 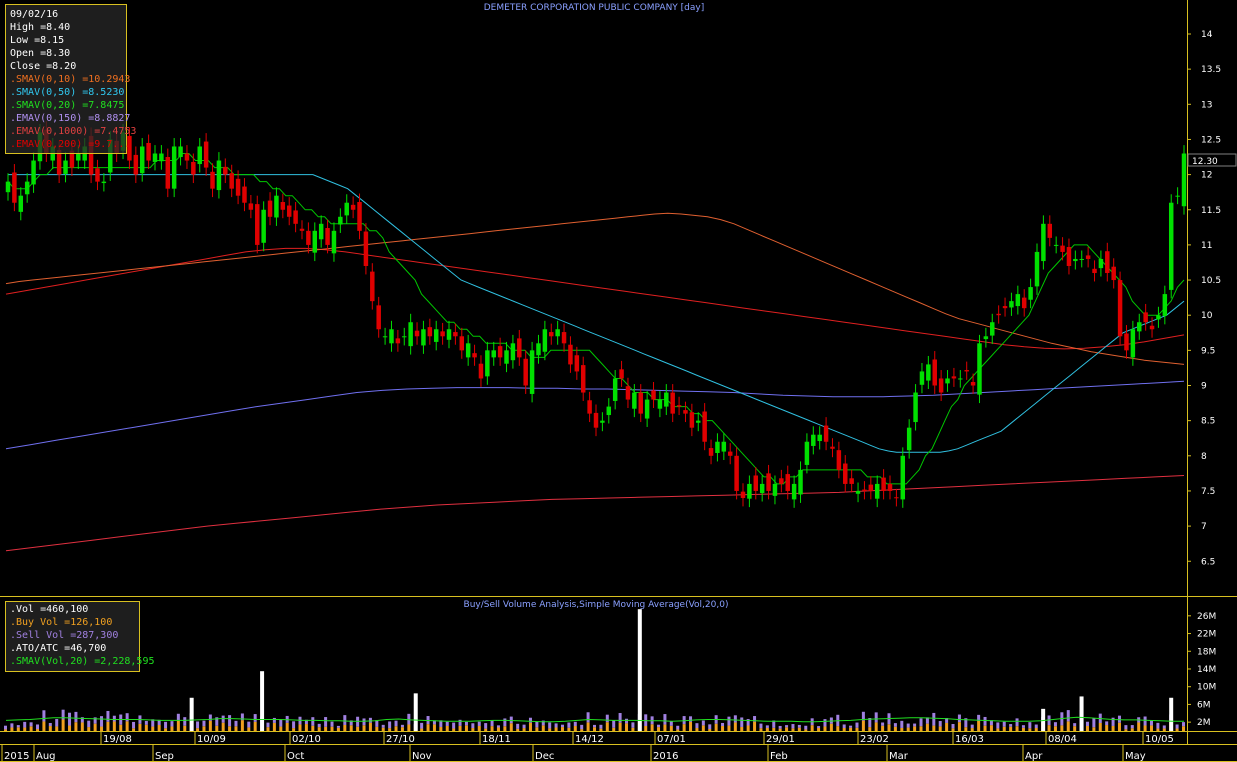 I want to click on legend-close: Close =8.20, so click(x=43, y=66).